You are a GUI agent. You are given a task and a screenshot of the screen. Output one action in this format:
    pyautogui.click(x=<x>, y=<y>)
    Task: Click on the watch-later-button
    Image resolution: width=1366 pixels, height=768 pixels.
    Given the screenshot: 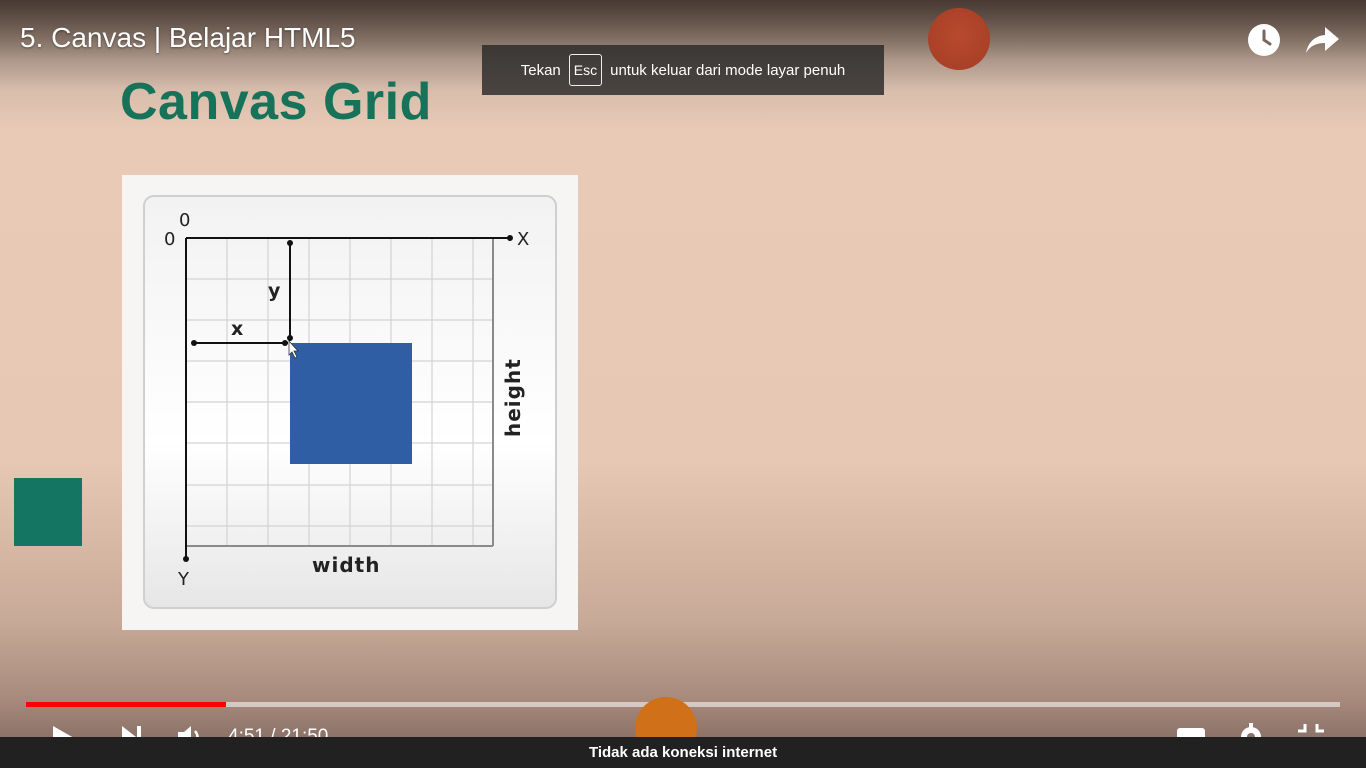 What is the action you would take?
    pyautogui.click(x=1264, y=40)
    